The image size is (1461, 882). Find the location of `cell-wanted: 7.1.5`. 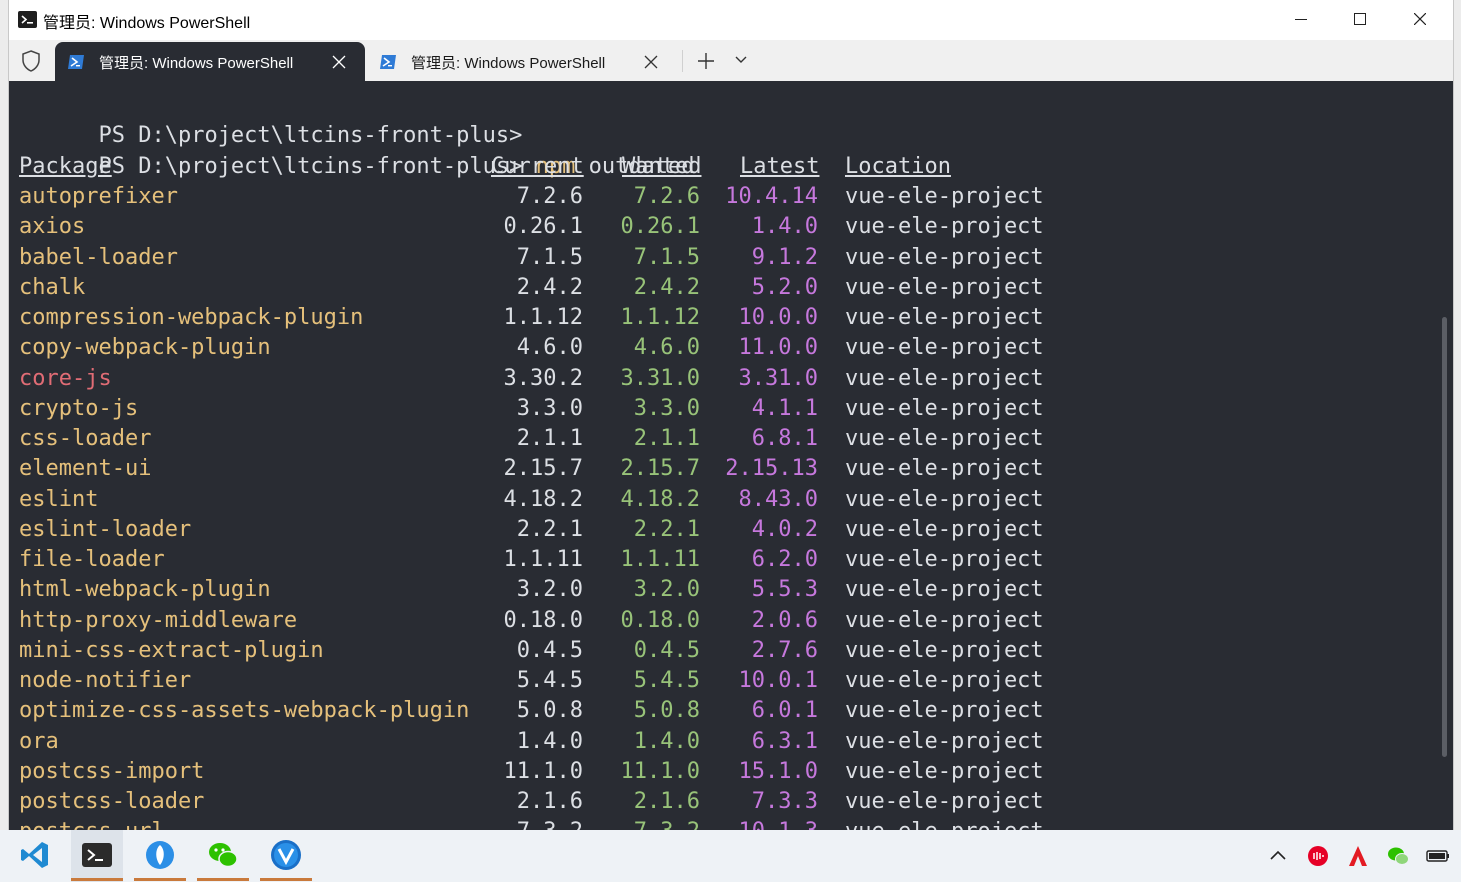

cell-wanted: 7.1.5 is located at coordinates (666, 257).